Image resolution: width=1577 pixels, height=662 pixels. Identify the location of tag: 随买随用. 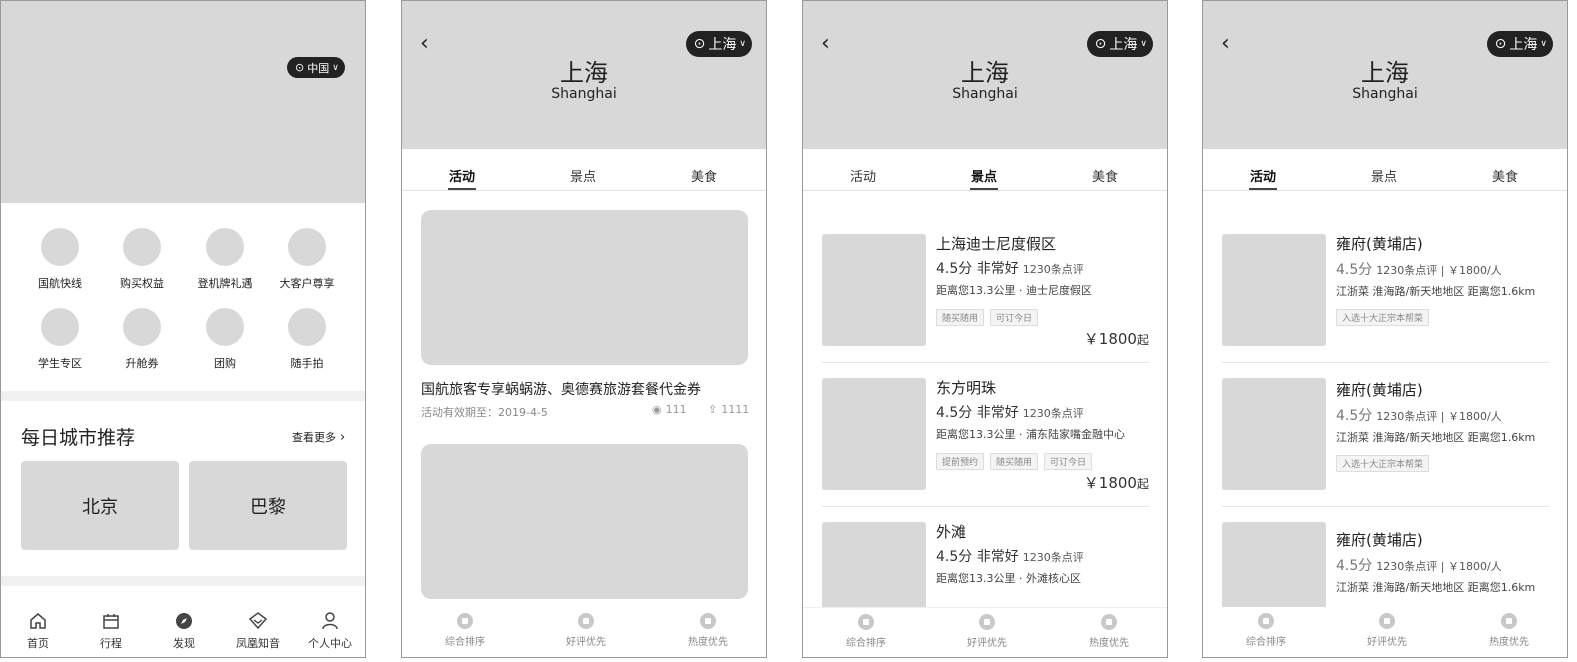
(960, 317).